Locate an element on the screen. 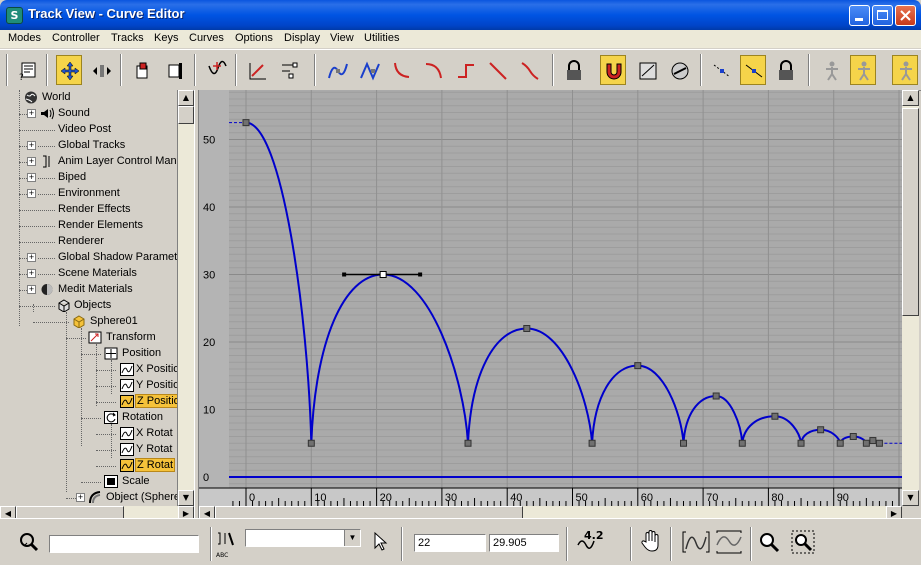 The height and width of the screenshot is (565, 921). tree-item-transform: Transform is located at coordinates (88, 338).